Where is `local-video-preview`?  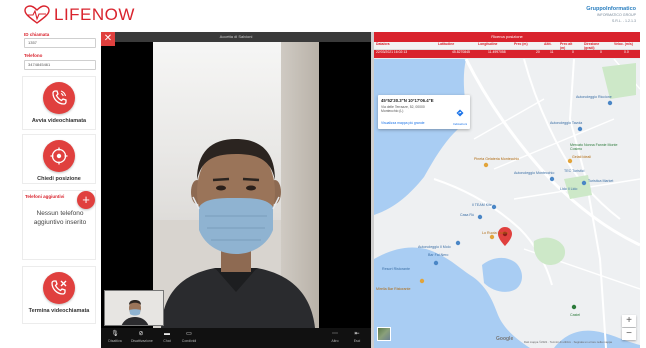 local-video-preview is located at coordinates (134, 308).